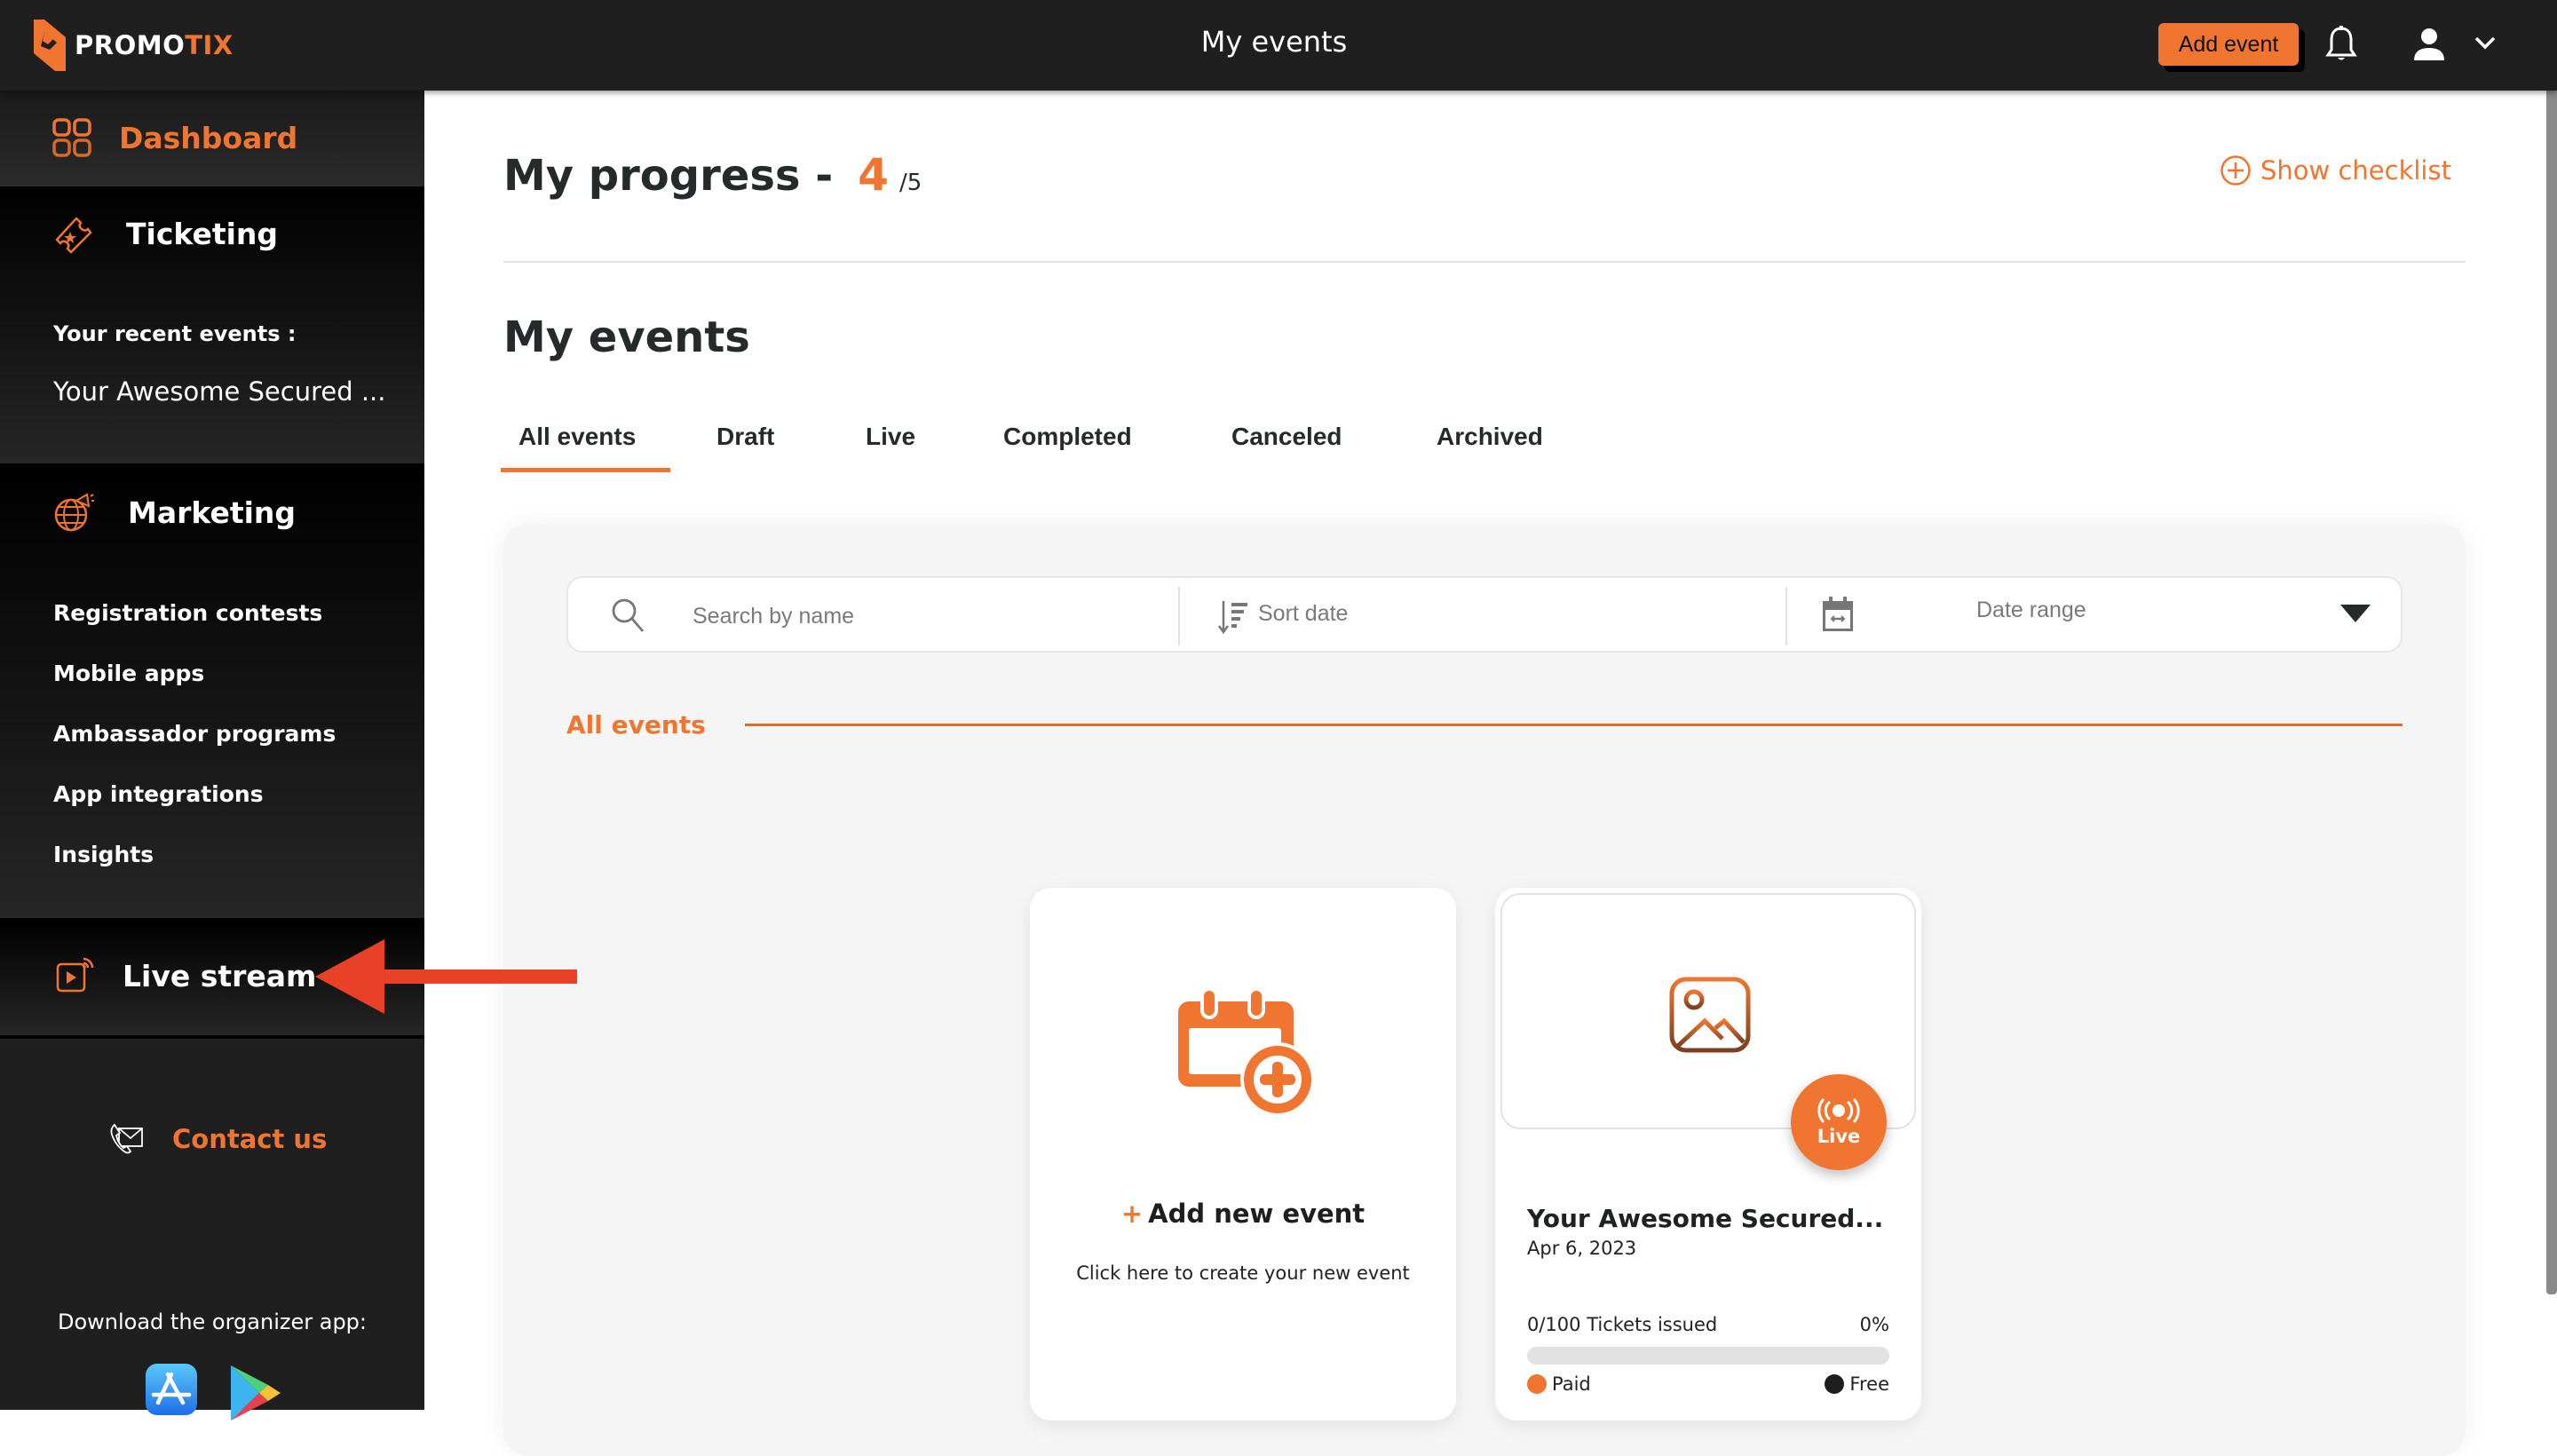 The image size is (2557, 1456). Describe the element at coordinates (2236, 170) in the screenshot. I see `plus-circle-icon` at that location.